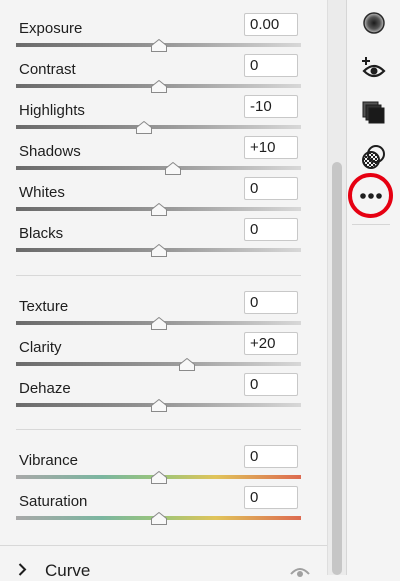 This screenshot has width=400, height=581. What do you see at coordinates (163, 510) in the screenshot?
I see `saturation-slider: Saturation 0` at bounding box center [163, 510].